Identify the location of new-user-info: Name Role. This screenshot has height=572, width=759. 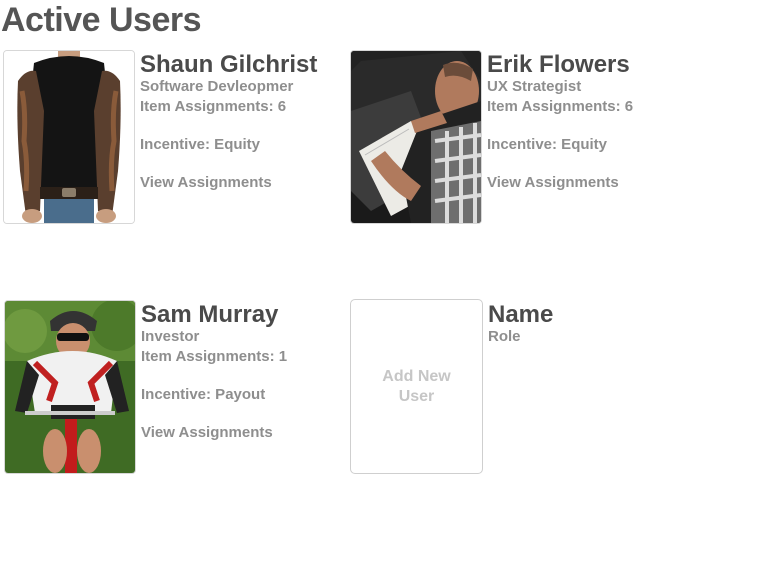
(588, 325).